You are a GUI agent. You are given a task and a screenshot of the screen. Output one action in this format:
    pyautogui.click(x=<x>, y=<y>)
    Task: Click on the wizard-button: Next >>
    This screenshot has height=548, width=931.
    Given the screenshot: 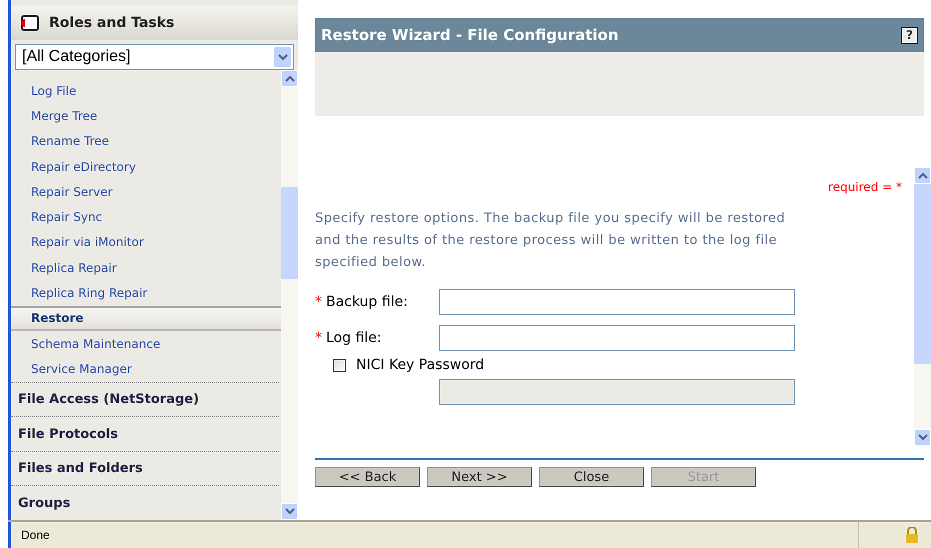 What is the action you would take?
    pyautogui.click(x=479, y=477)
    